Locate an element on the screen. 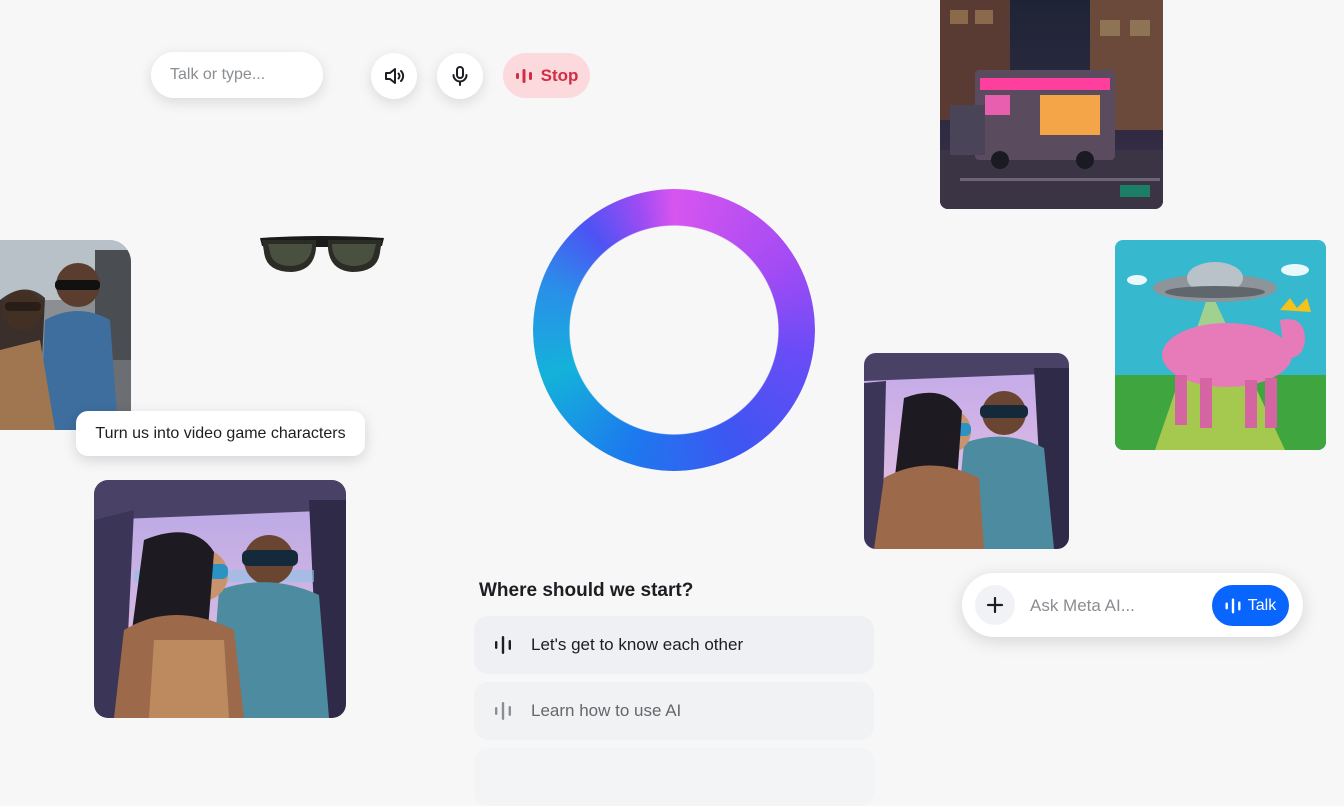 Image resolution: width=1344 pixels, height=806 pixels. talk-button: Talk is located at coordinates (1250, 605).